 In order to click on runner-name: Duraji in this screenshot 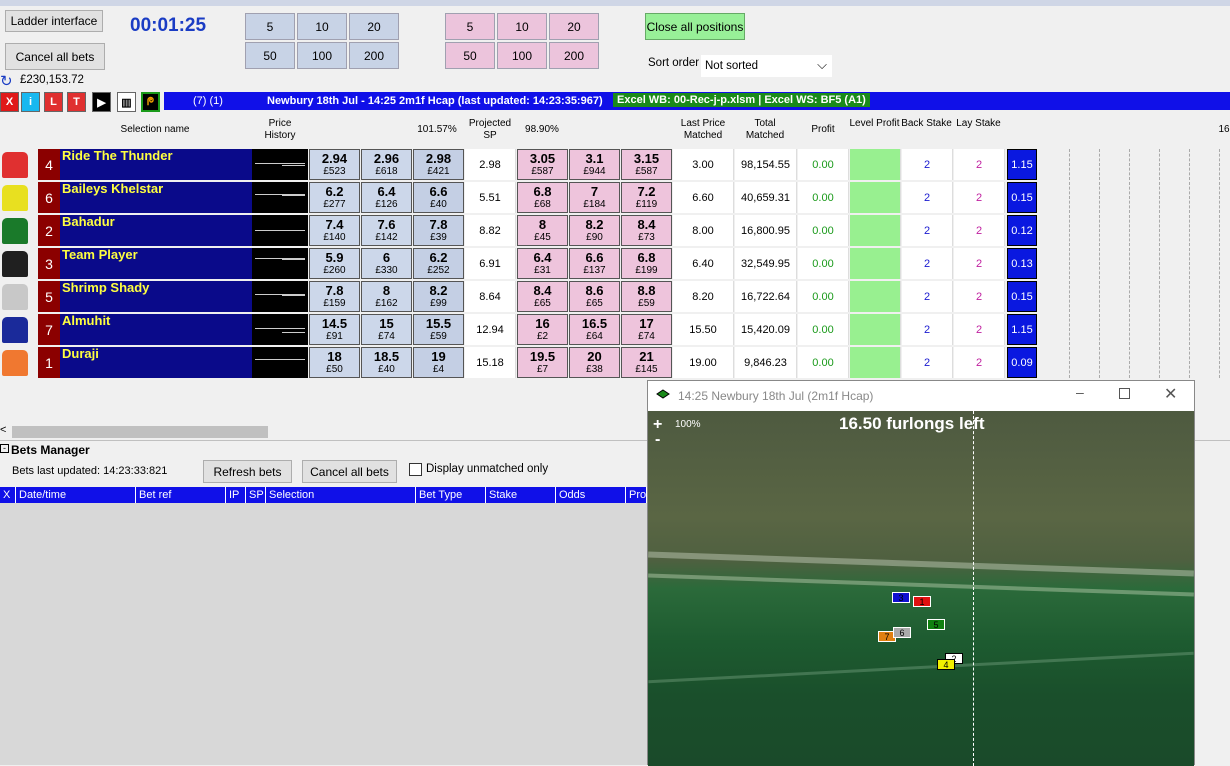, I will do `click(156, 362)`.